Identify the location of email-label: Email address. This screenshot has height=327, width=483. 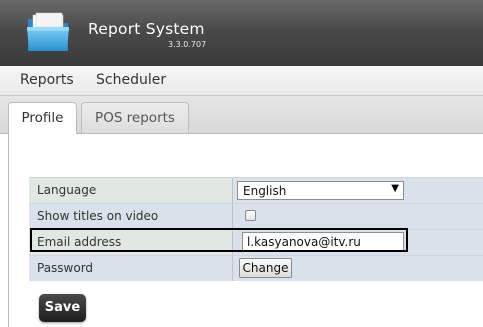
(79, 242).